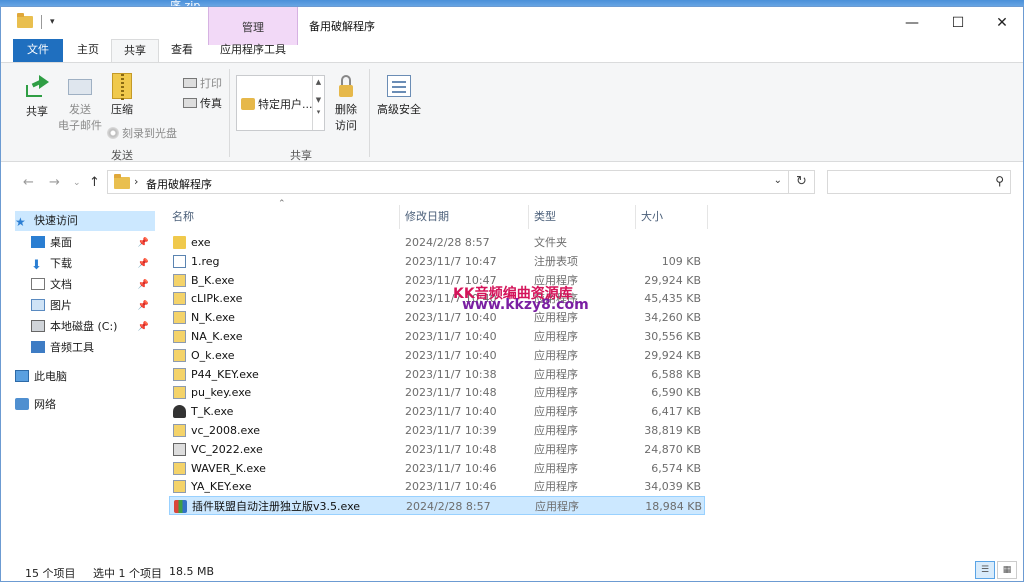  Describe the element at coordinates (37, 97) in the screenshot. I see `share-button: 共享` at that location.